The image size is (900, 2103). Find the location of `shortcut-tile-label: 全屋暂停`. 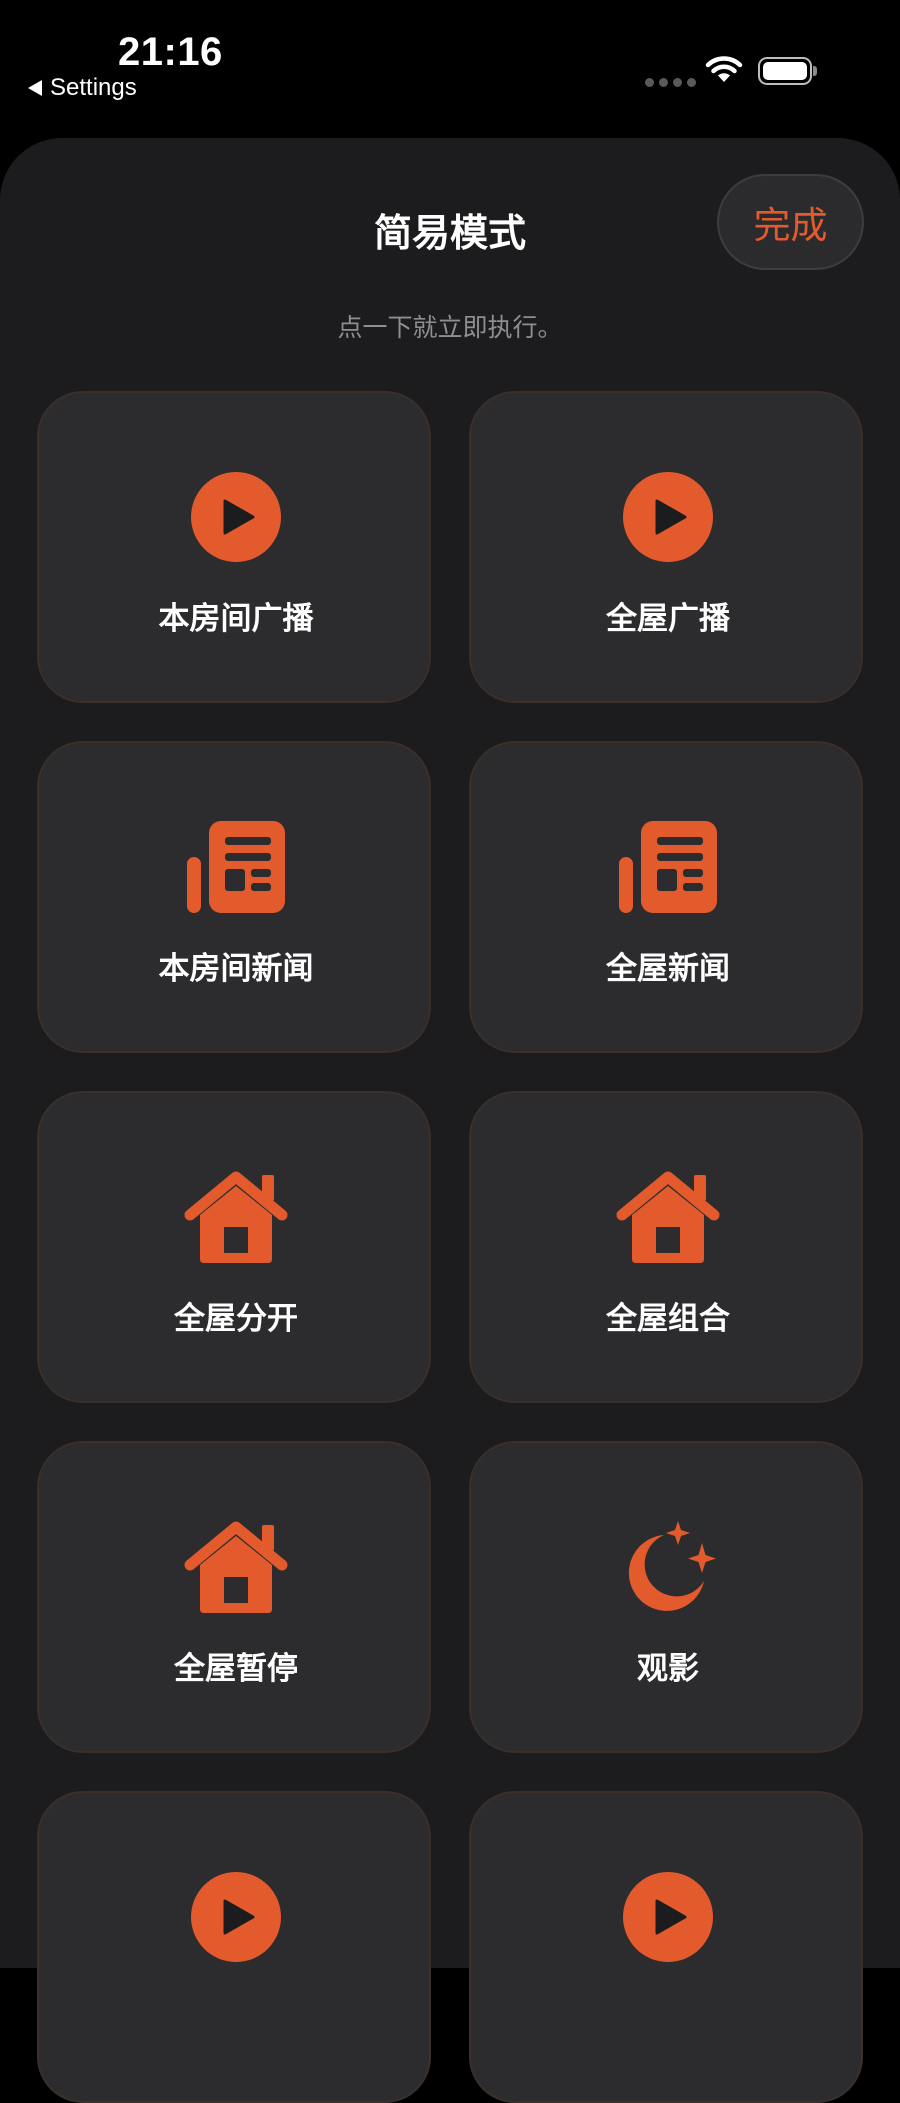

shortcut-tile-label: 全屋暂停 is located at coordinates (236, 1669).